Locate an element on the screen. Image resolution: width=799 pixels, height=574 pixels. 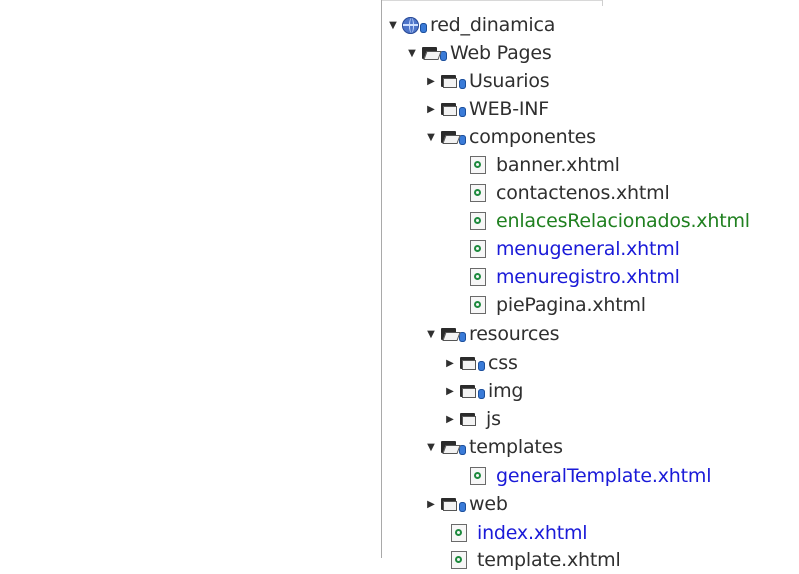
file-label: banner.xhtml is located at coordinates (558, 165).